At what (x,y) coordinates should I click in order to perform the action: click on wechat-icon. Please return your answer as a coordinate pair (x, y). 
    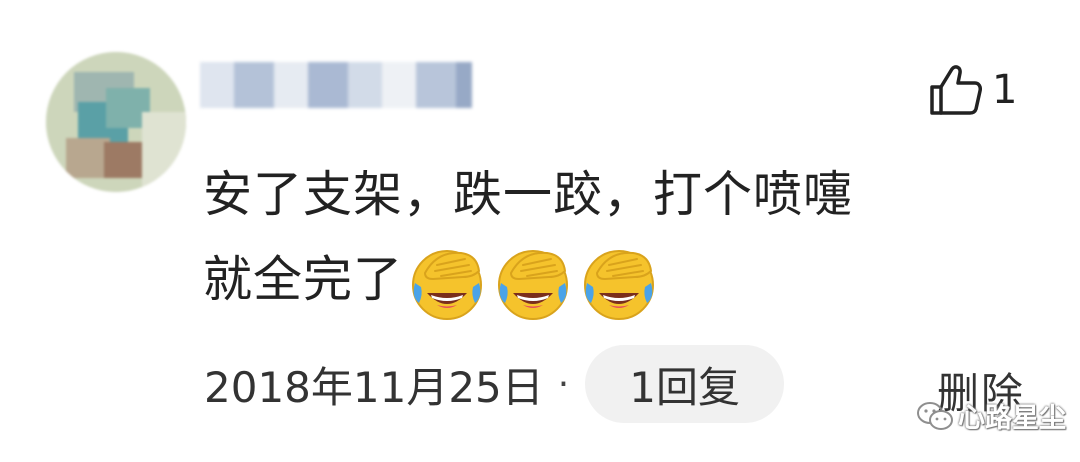
    Looking at the image, I should click on (935, 415).